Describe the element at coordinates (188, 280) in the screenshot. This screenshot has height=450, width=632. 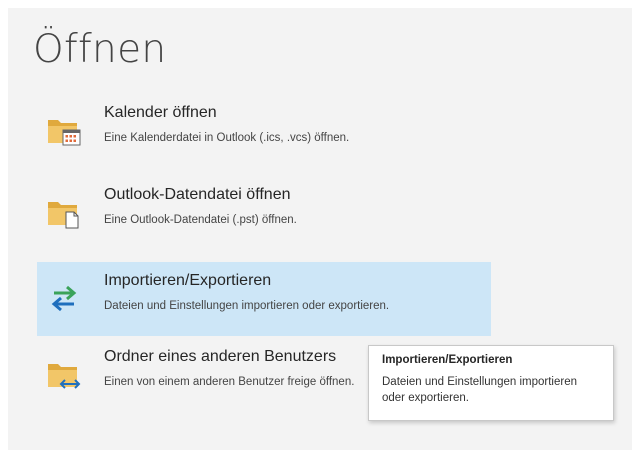
I see `option-title: Importieren/Exportieren` at that location.